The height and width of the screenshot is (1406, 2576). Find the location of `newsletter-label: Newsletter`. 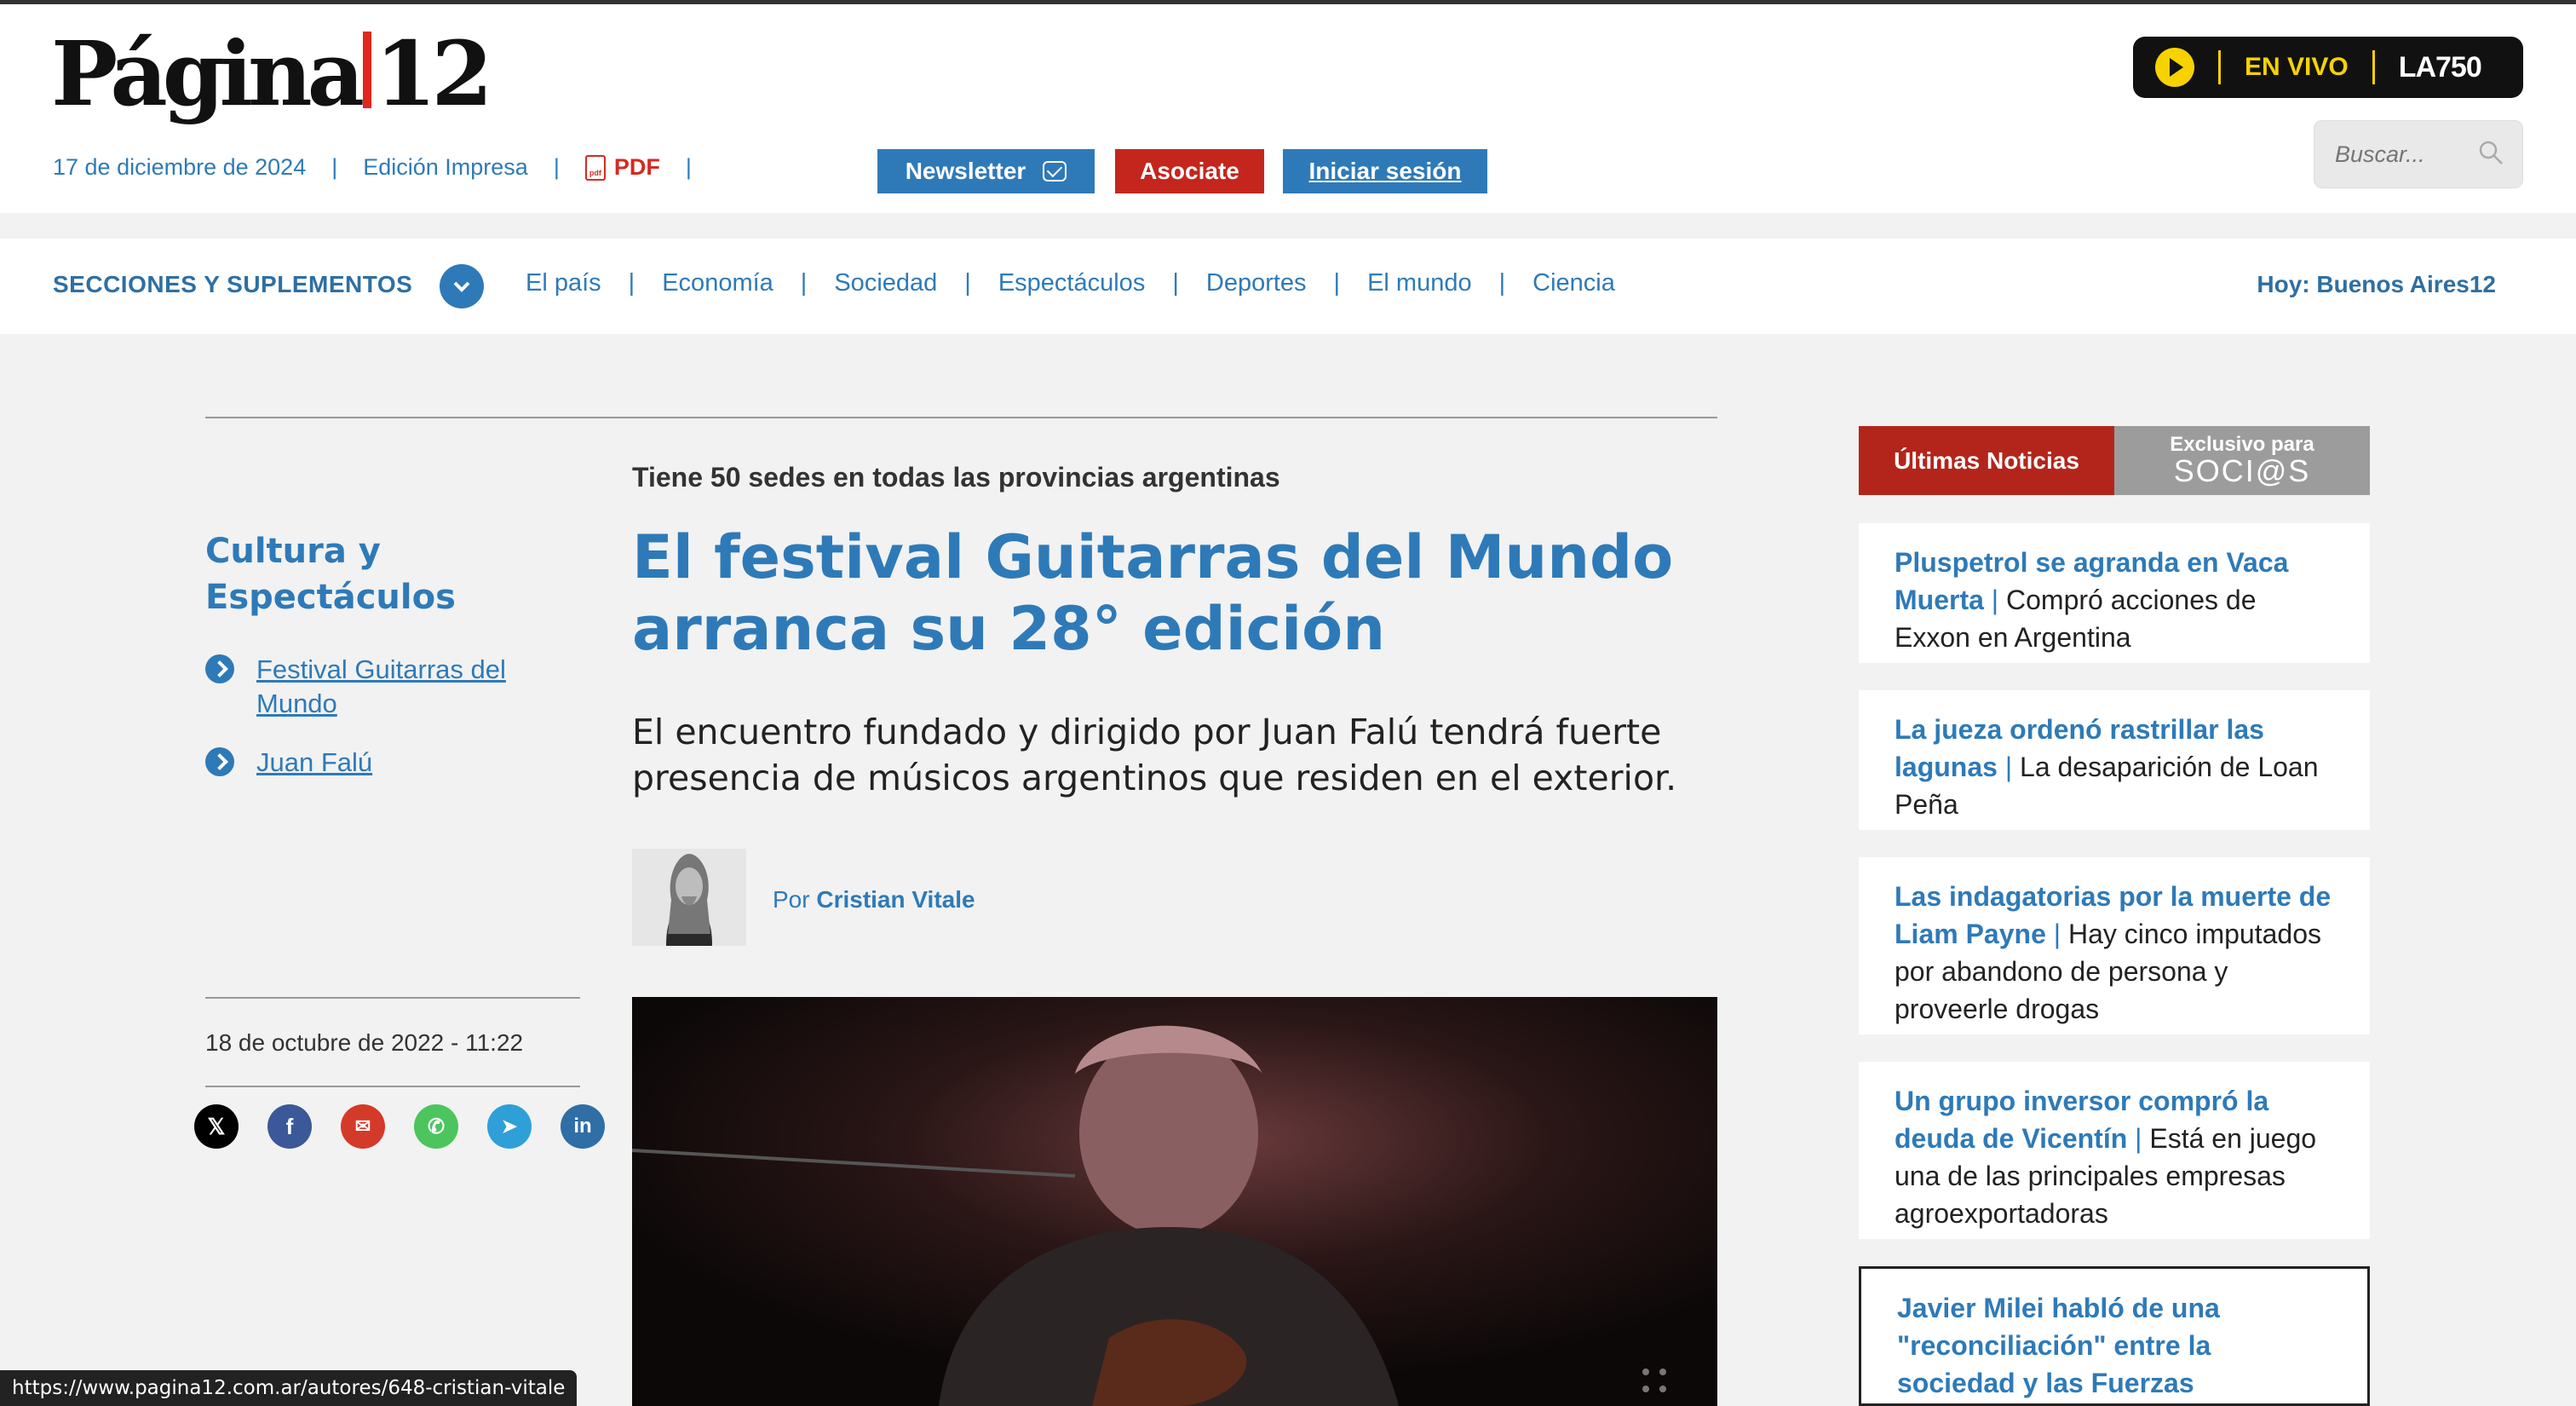

newsletter-label: Newsletter is located at coordinates (966, 171).